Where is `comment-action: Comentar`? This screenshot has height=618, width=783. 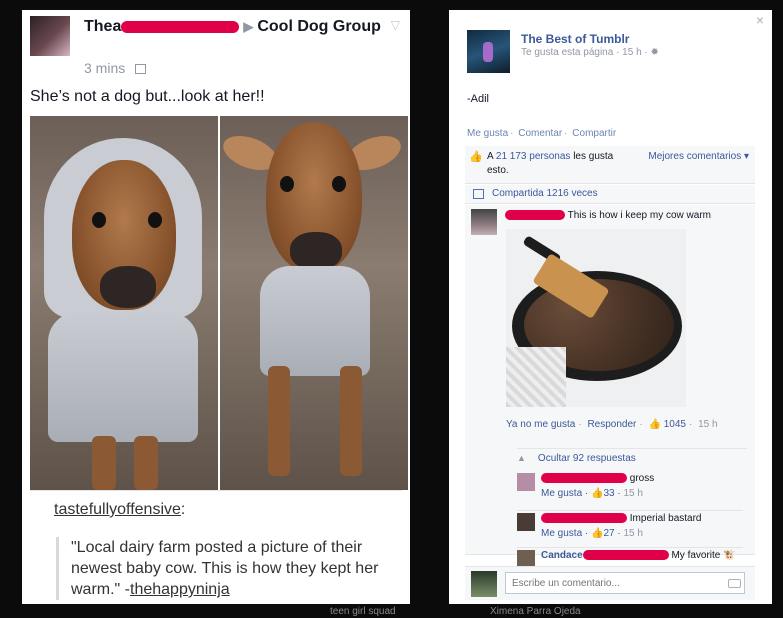
comment-action: Comentar is located at coordinates (540, 133).